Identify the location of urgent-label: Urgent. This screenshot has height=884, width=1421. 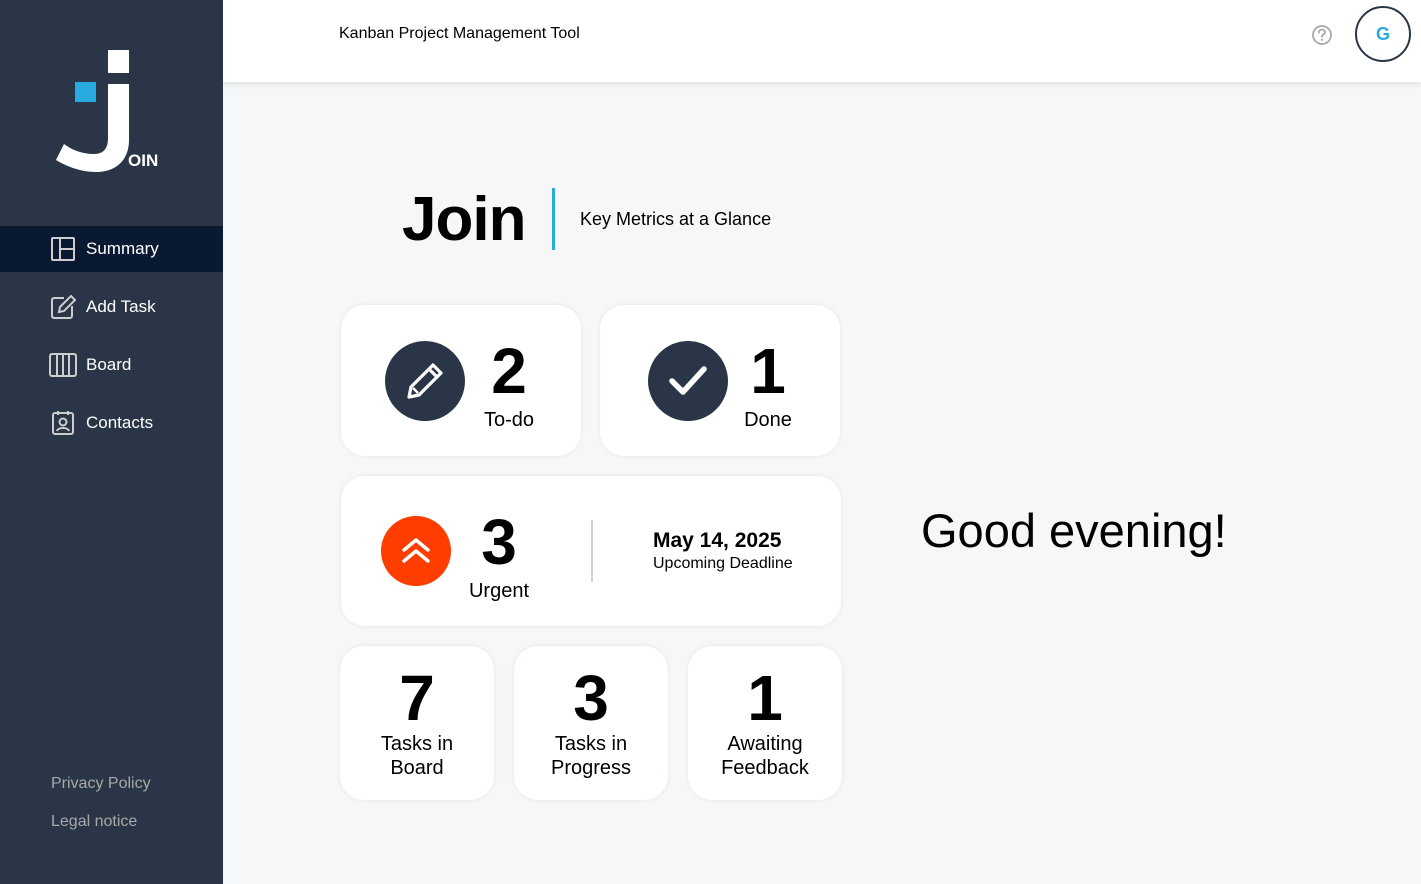
(499, 591).